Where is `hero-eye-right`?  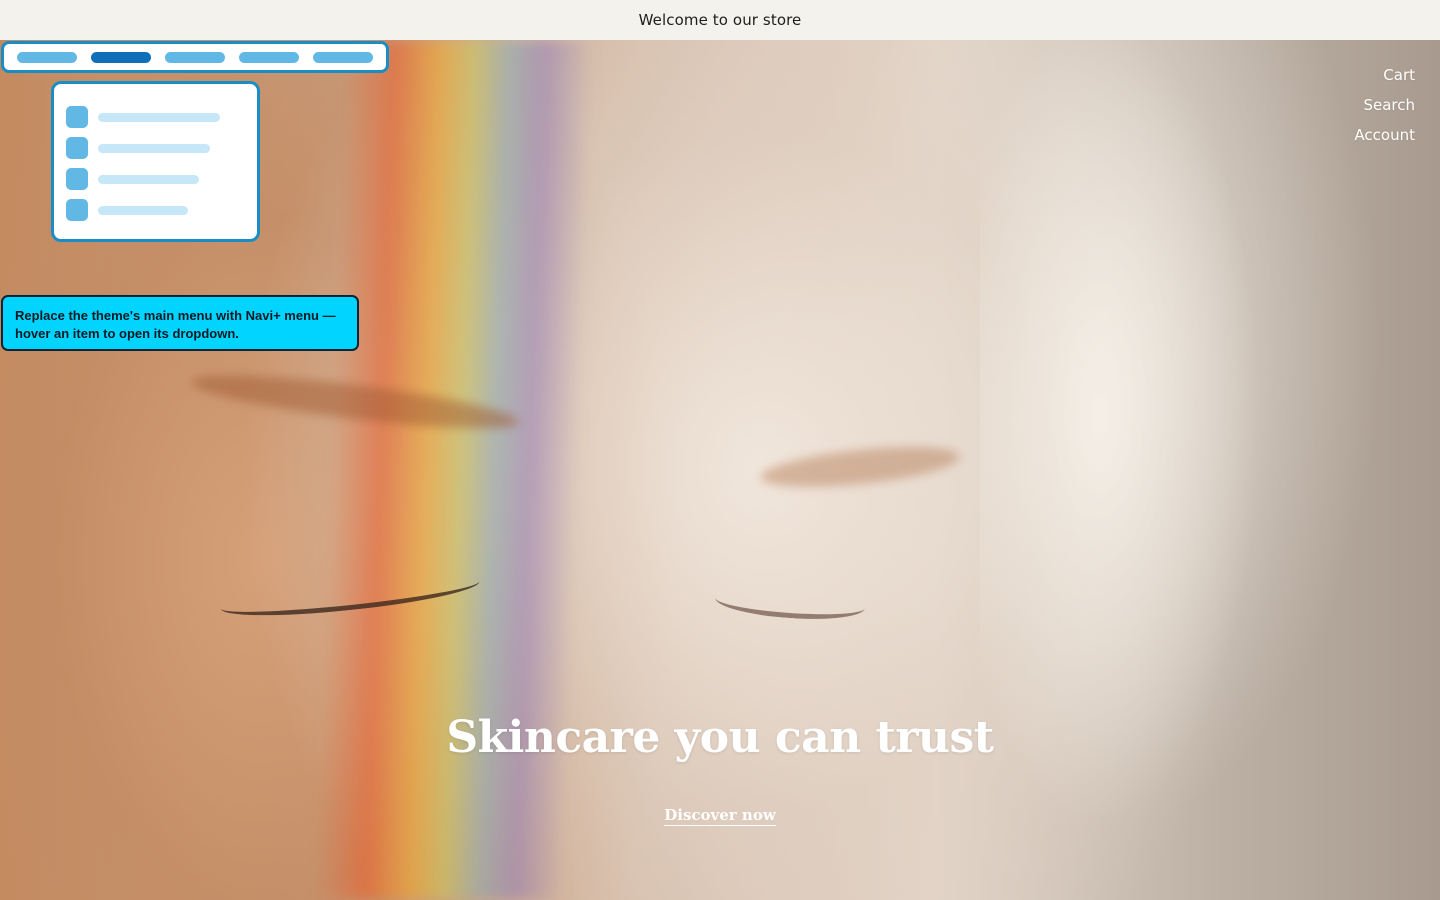
hero-eye-right is located at coordinates (790, 603).